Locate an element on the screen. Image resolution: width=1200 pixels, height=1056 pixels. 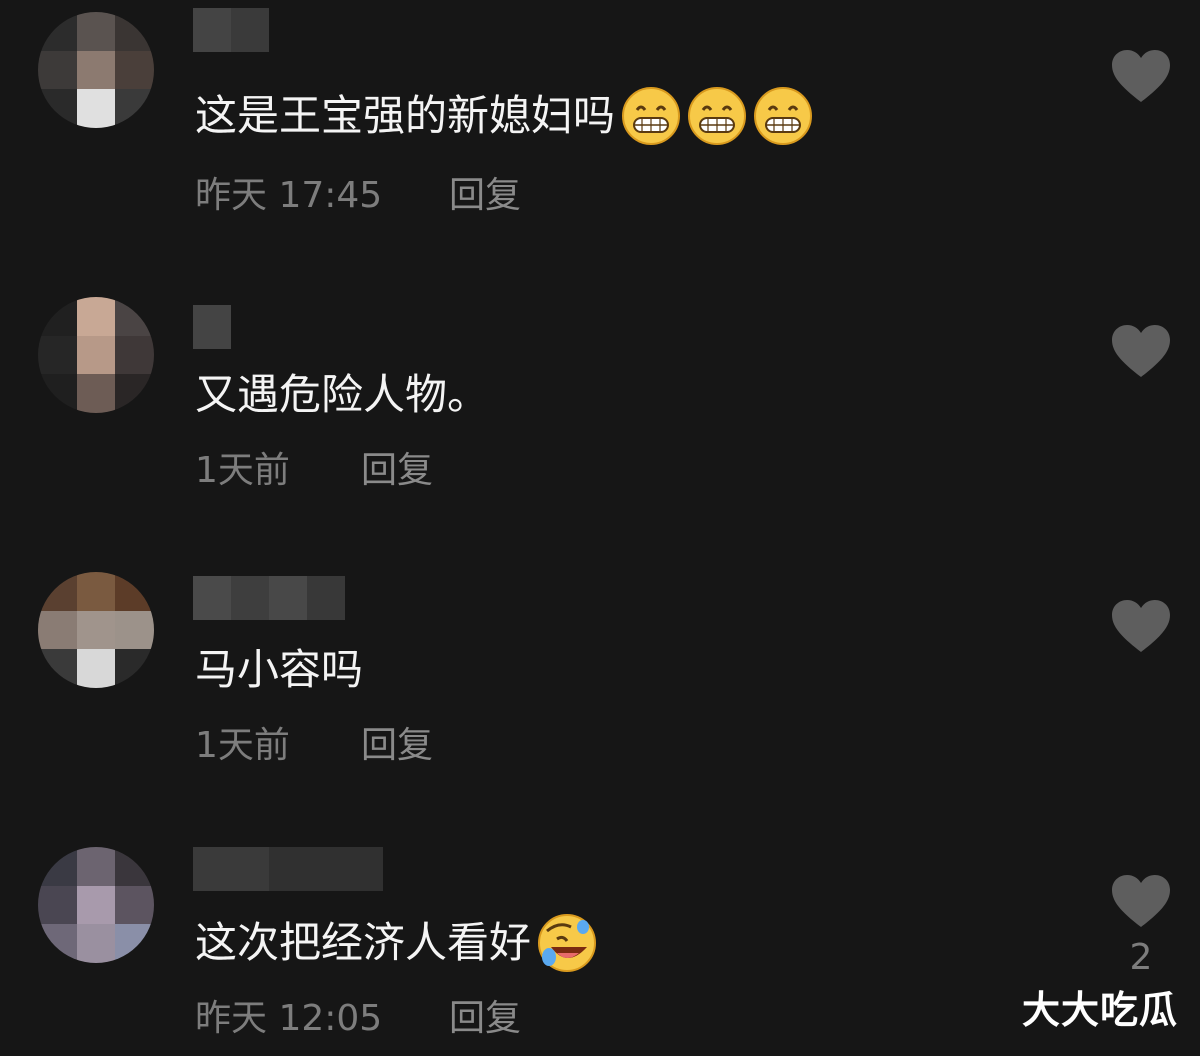
comment-text: 这次把经济人看好 is located at coordinates (396, 943).